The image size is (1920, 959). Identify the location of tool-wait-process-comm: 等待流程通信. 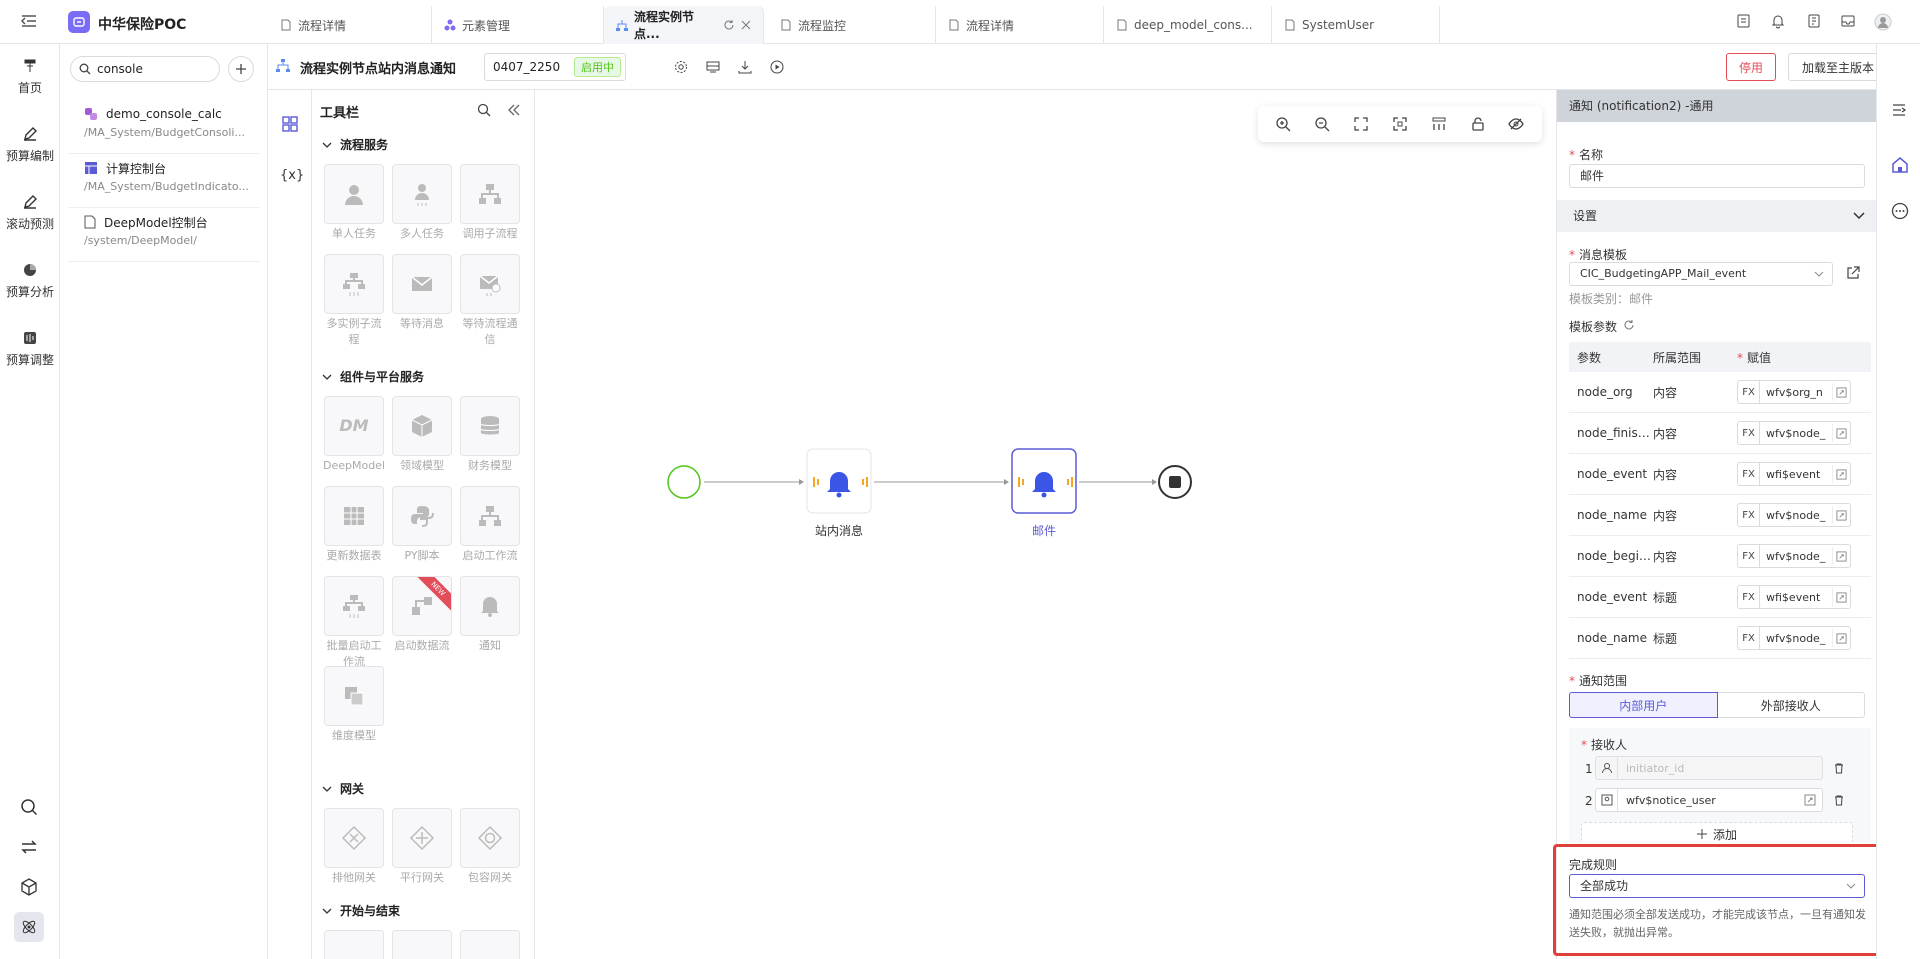
(490, 301).